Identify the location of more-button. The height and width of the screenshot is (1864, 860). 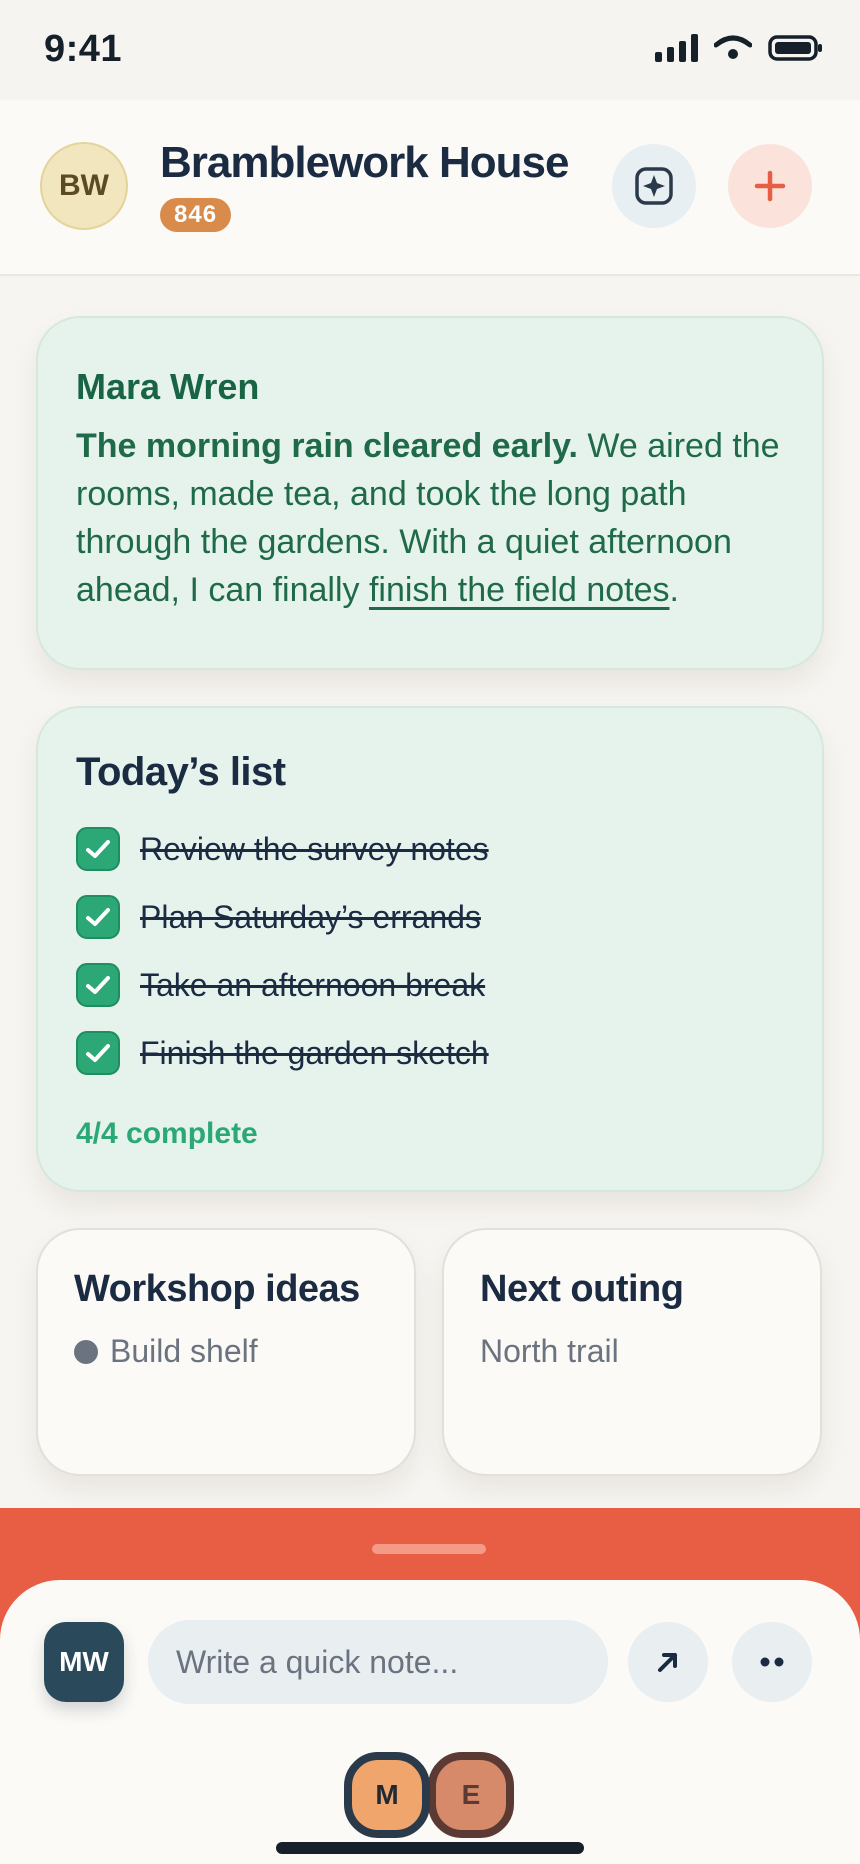
(772, 1662).